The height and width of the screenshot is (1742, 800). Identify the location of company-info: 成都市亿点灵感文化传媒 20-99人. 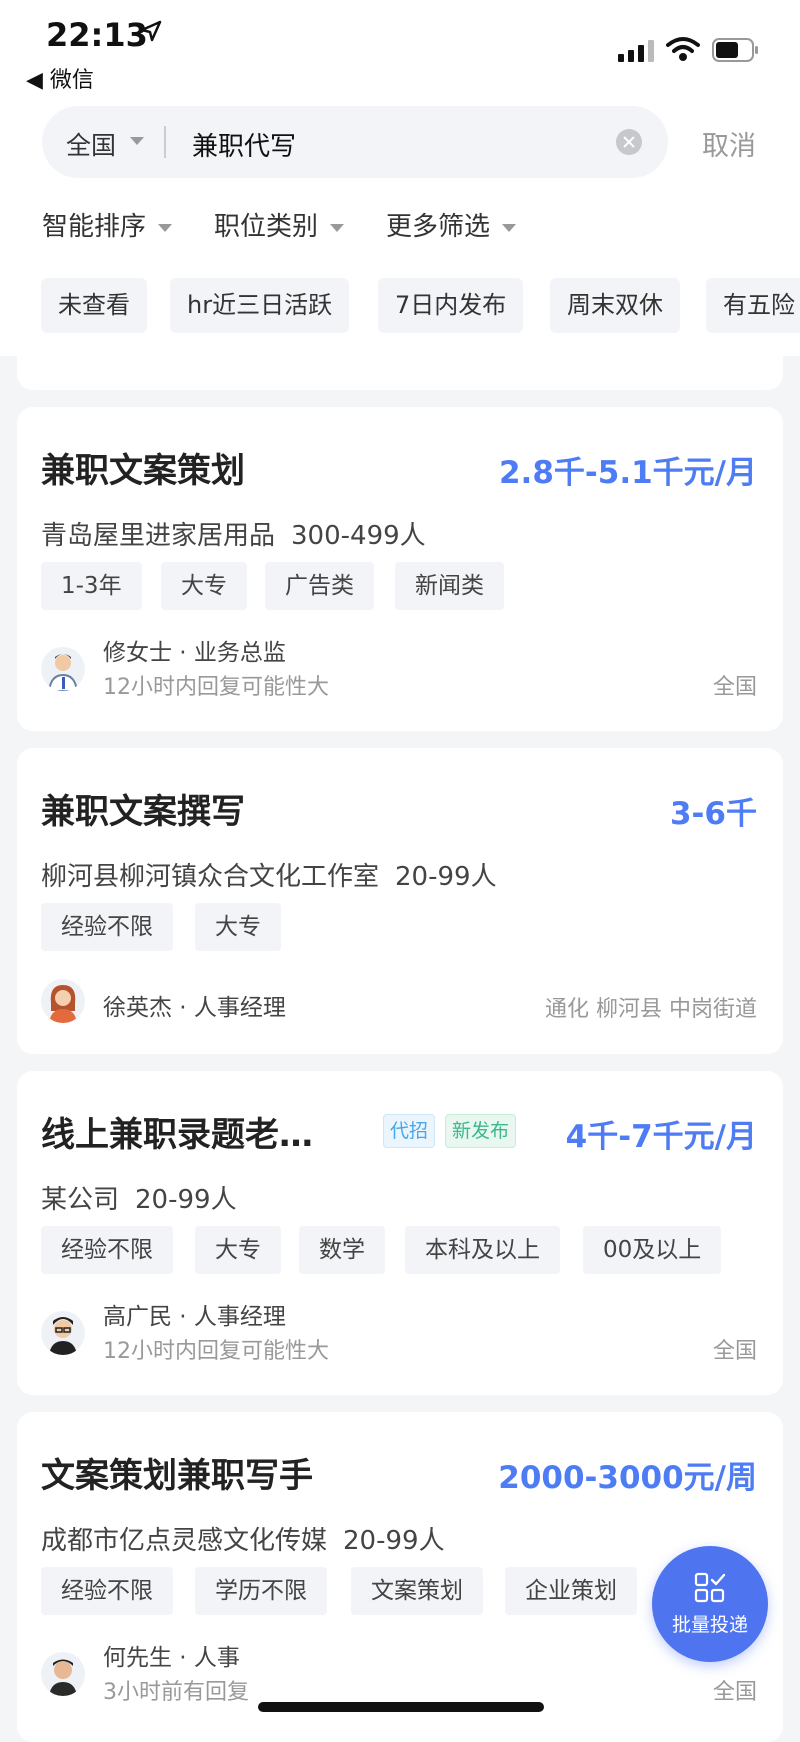
(243, 1538).